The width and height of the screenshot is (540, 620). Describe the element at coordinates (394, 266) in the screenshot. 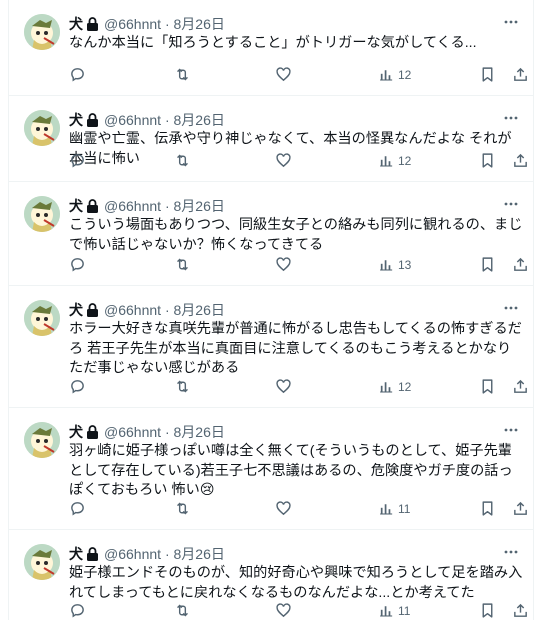

I see `views-button: 13` at that location.